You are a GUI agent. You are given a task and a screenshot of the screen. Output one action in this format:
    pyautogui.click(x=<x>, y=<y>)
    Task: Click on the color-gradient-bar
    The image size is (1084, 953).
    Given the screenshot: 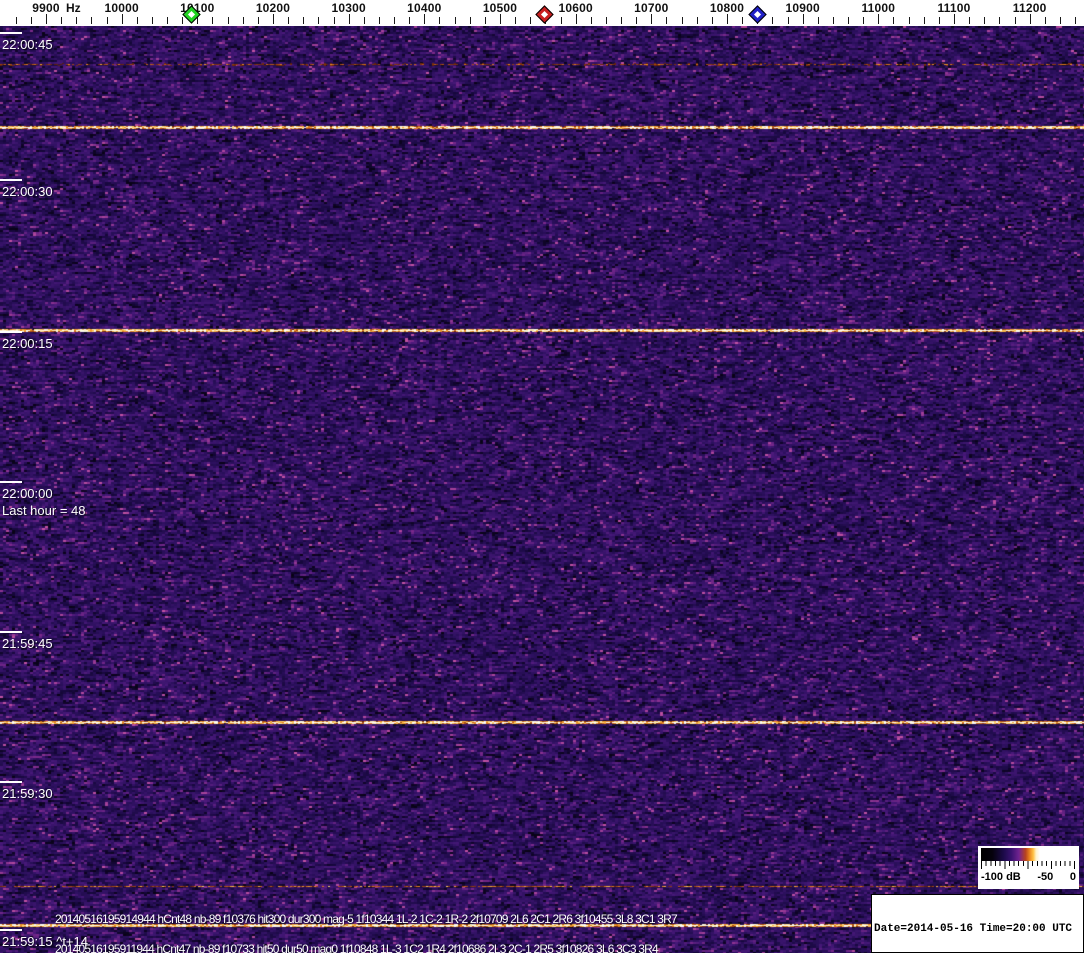 What is the action you would take?
    pyautogui.click(x=1028, y=854)
    